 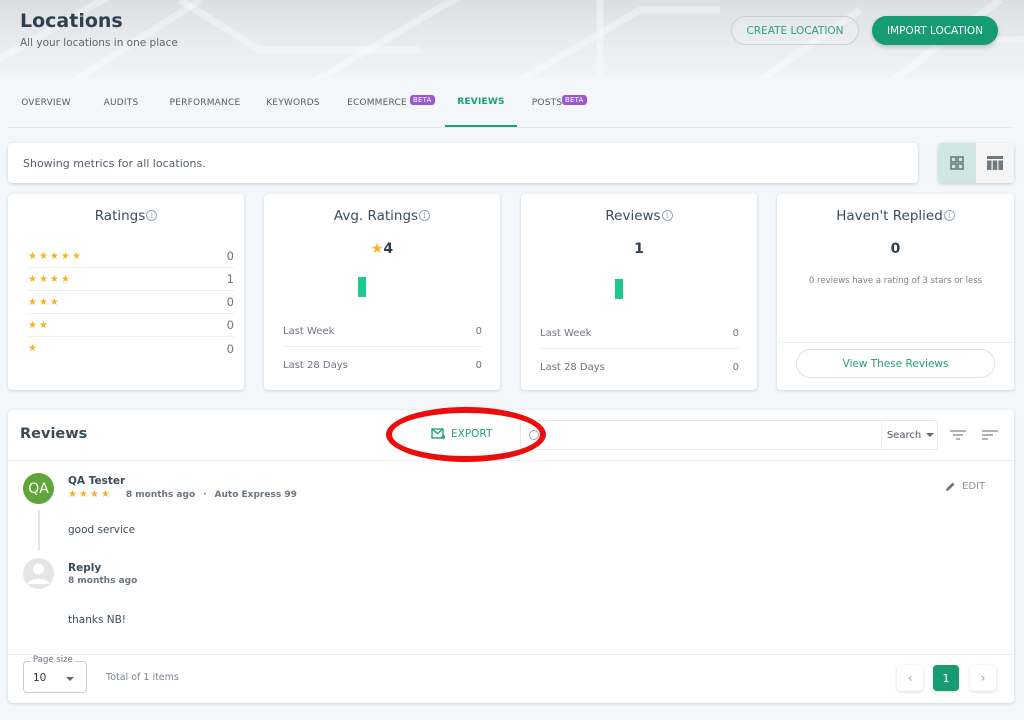 I want to click on reviews-count-value: 1, so click(x=639, y=249).